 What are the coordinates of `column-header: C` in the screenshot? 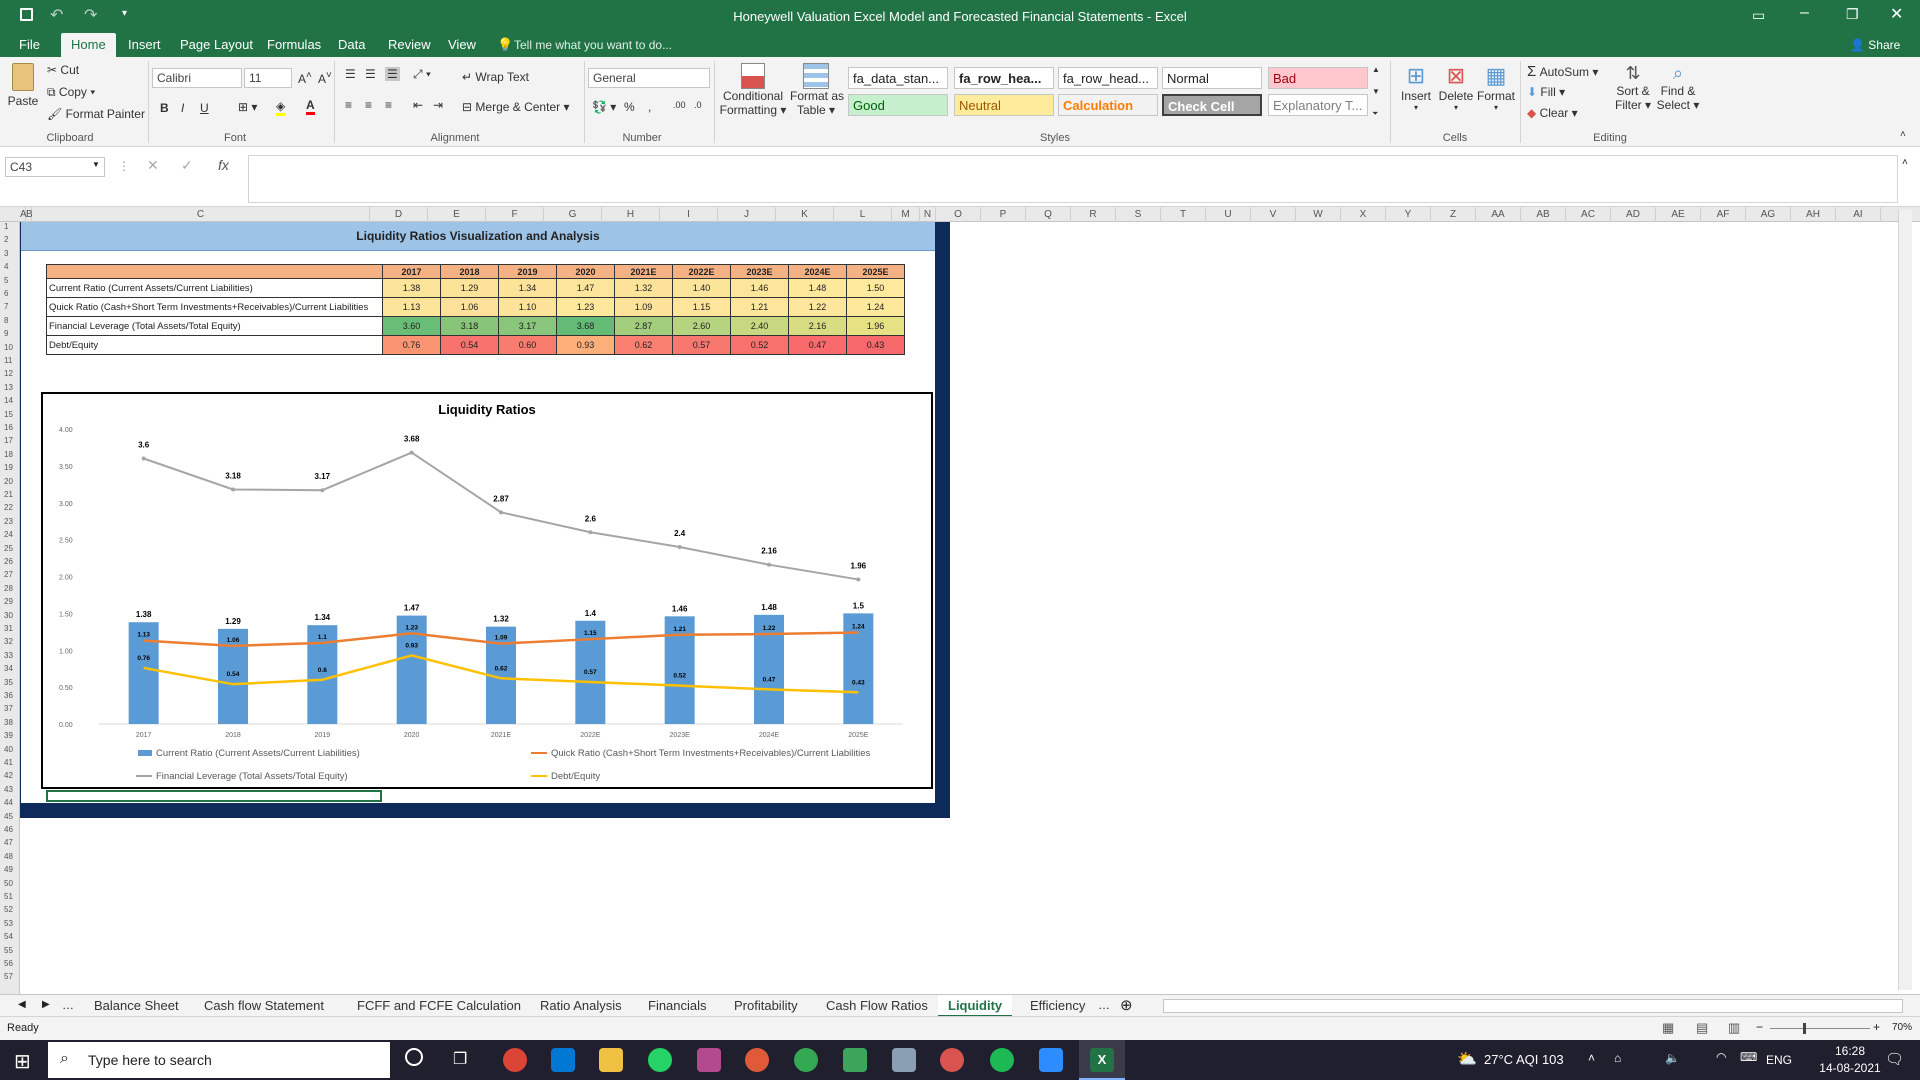 It's located at (201, 214).